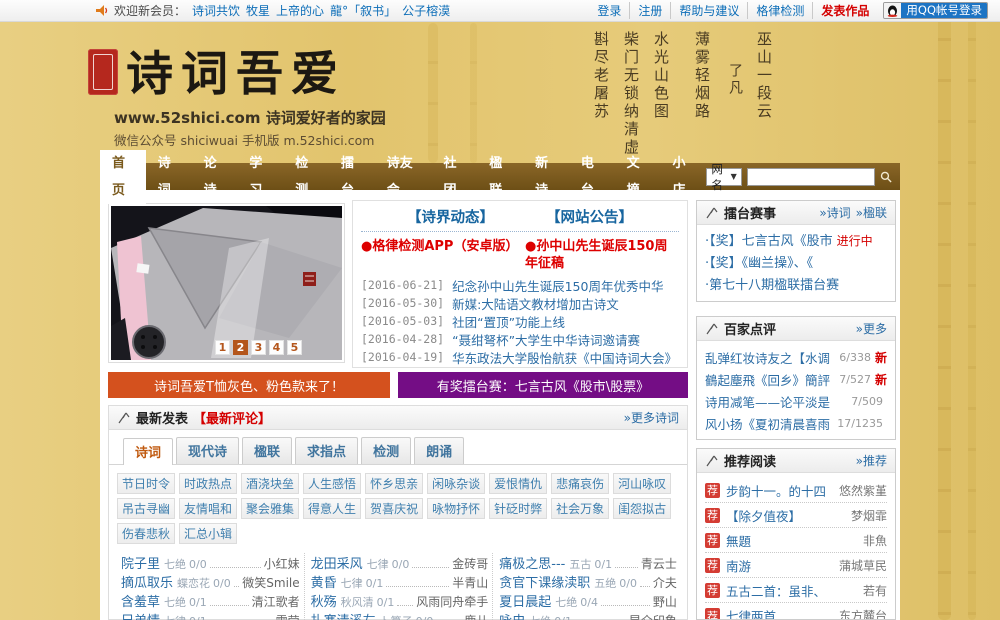 This screenshot has width=1000, height=620. I want to click on poem-author-link: 清江歌者, so click(276, 601).